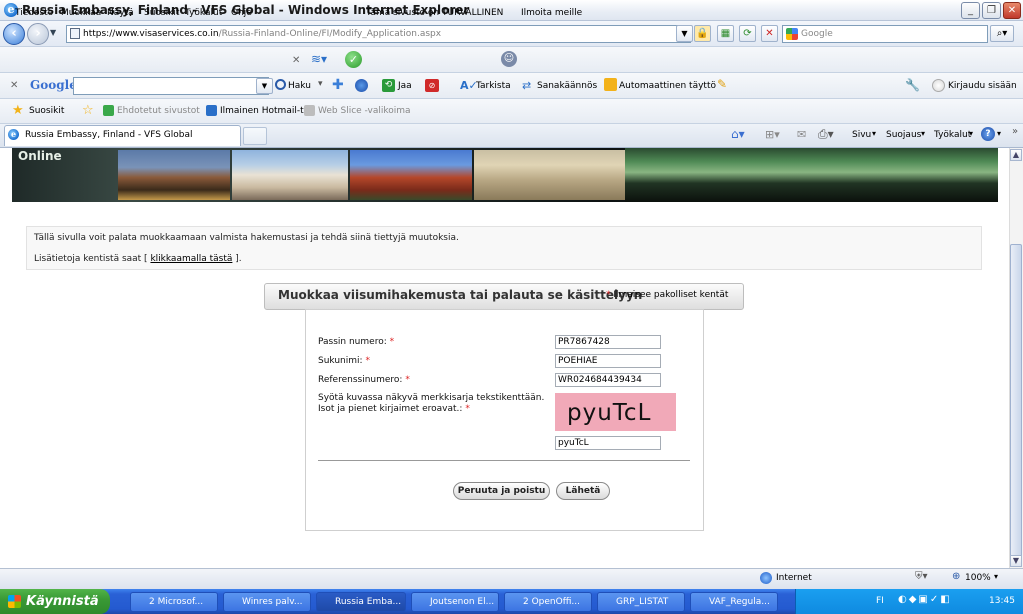  I want to click on autofill-button: Automaattinen täyttö, so click(667, 86).